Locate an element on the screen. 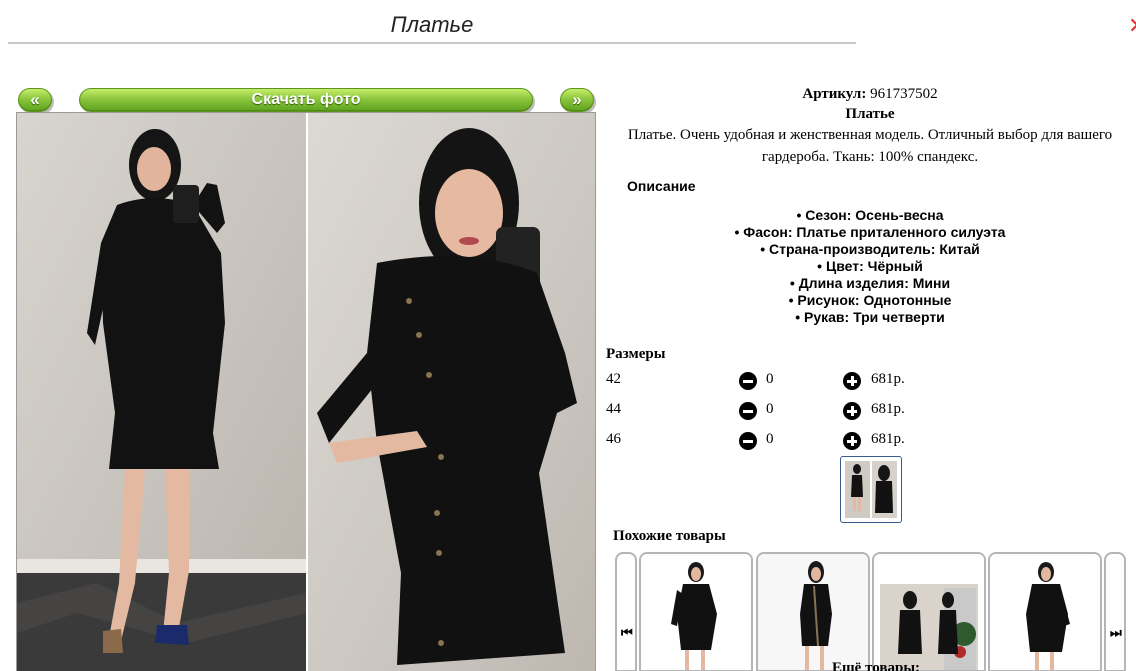 This screenshot has height=671, width=1136. download-photo-button: Скачать фото is located at coordinates (306, 100).